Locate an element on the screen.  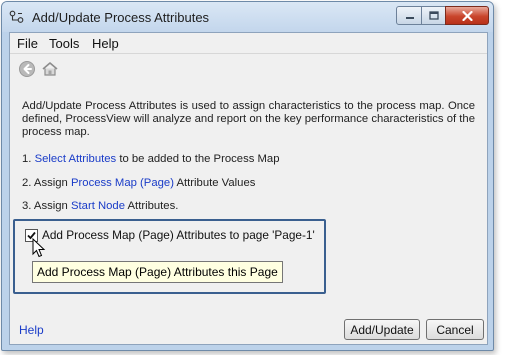
maximize-button is located at coordinates (434, 15).